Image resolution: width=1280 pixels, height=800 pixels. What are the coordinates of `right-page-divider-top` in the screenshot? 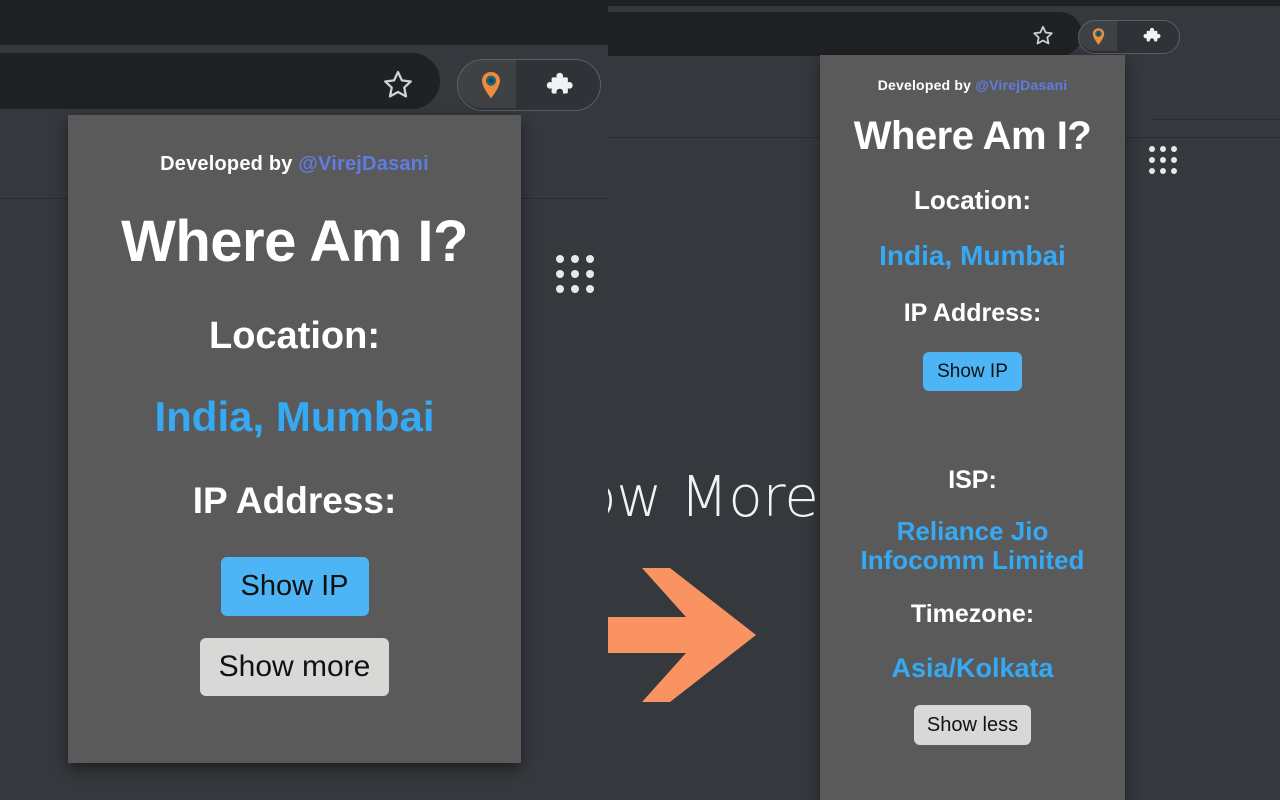 It's located at (1216, 119).